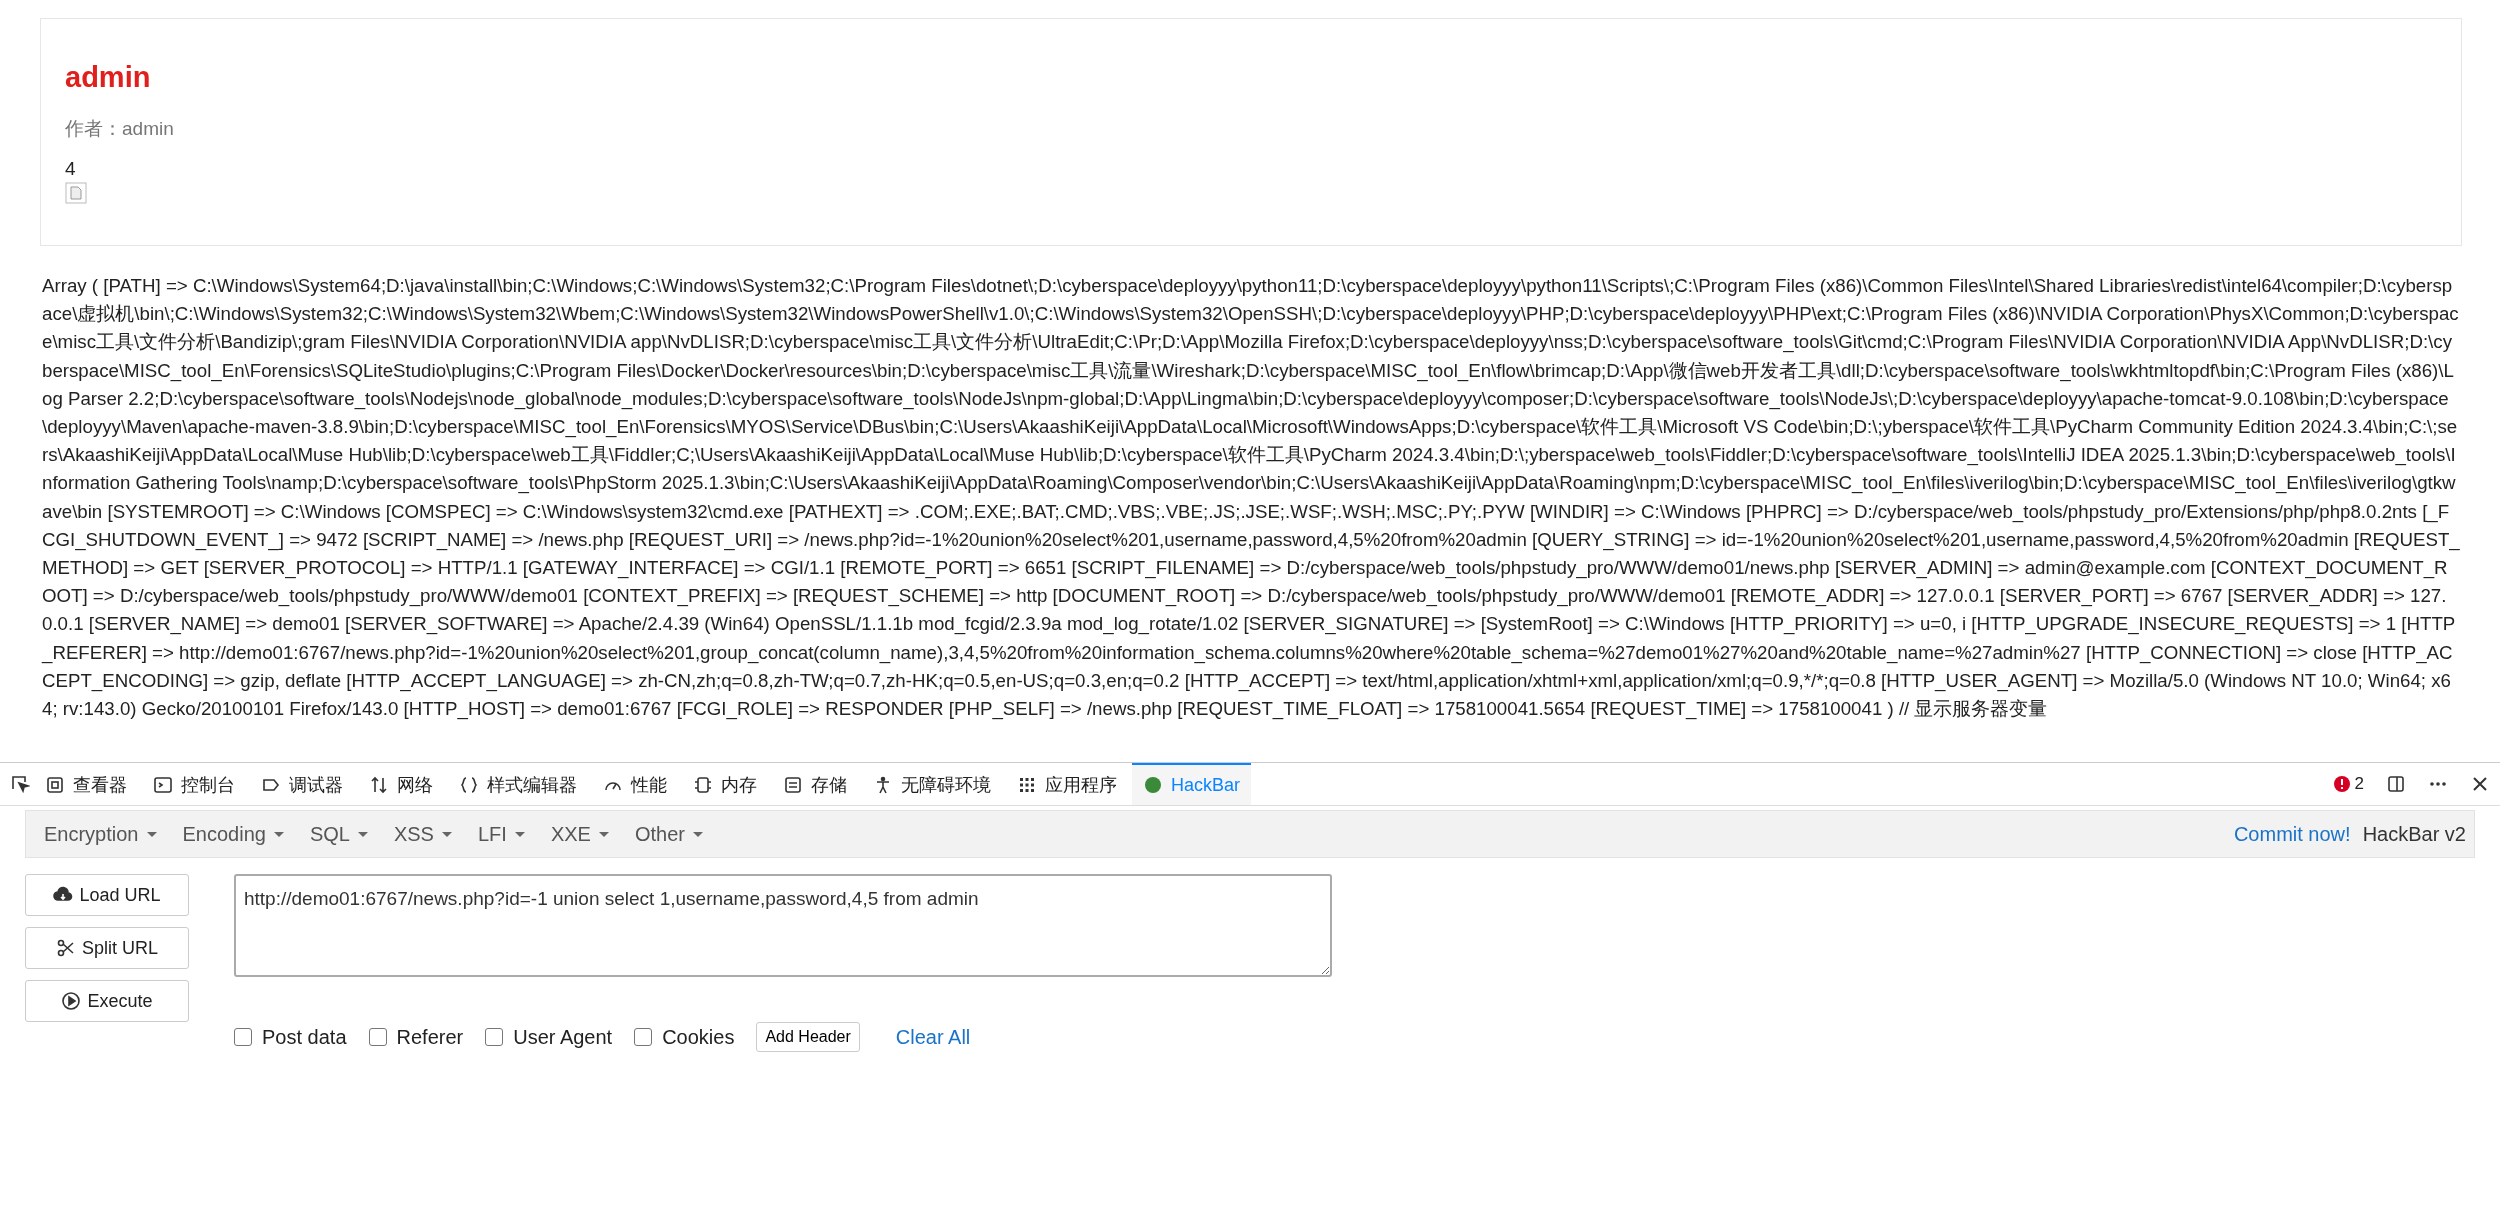 The width and height of the screenshot is (2500, 1205). Describe the element at coordinates (86, 784) in the screenshot. I see `devtools-tab: 查看器` at that location.